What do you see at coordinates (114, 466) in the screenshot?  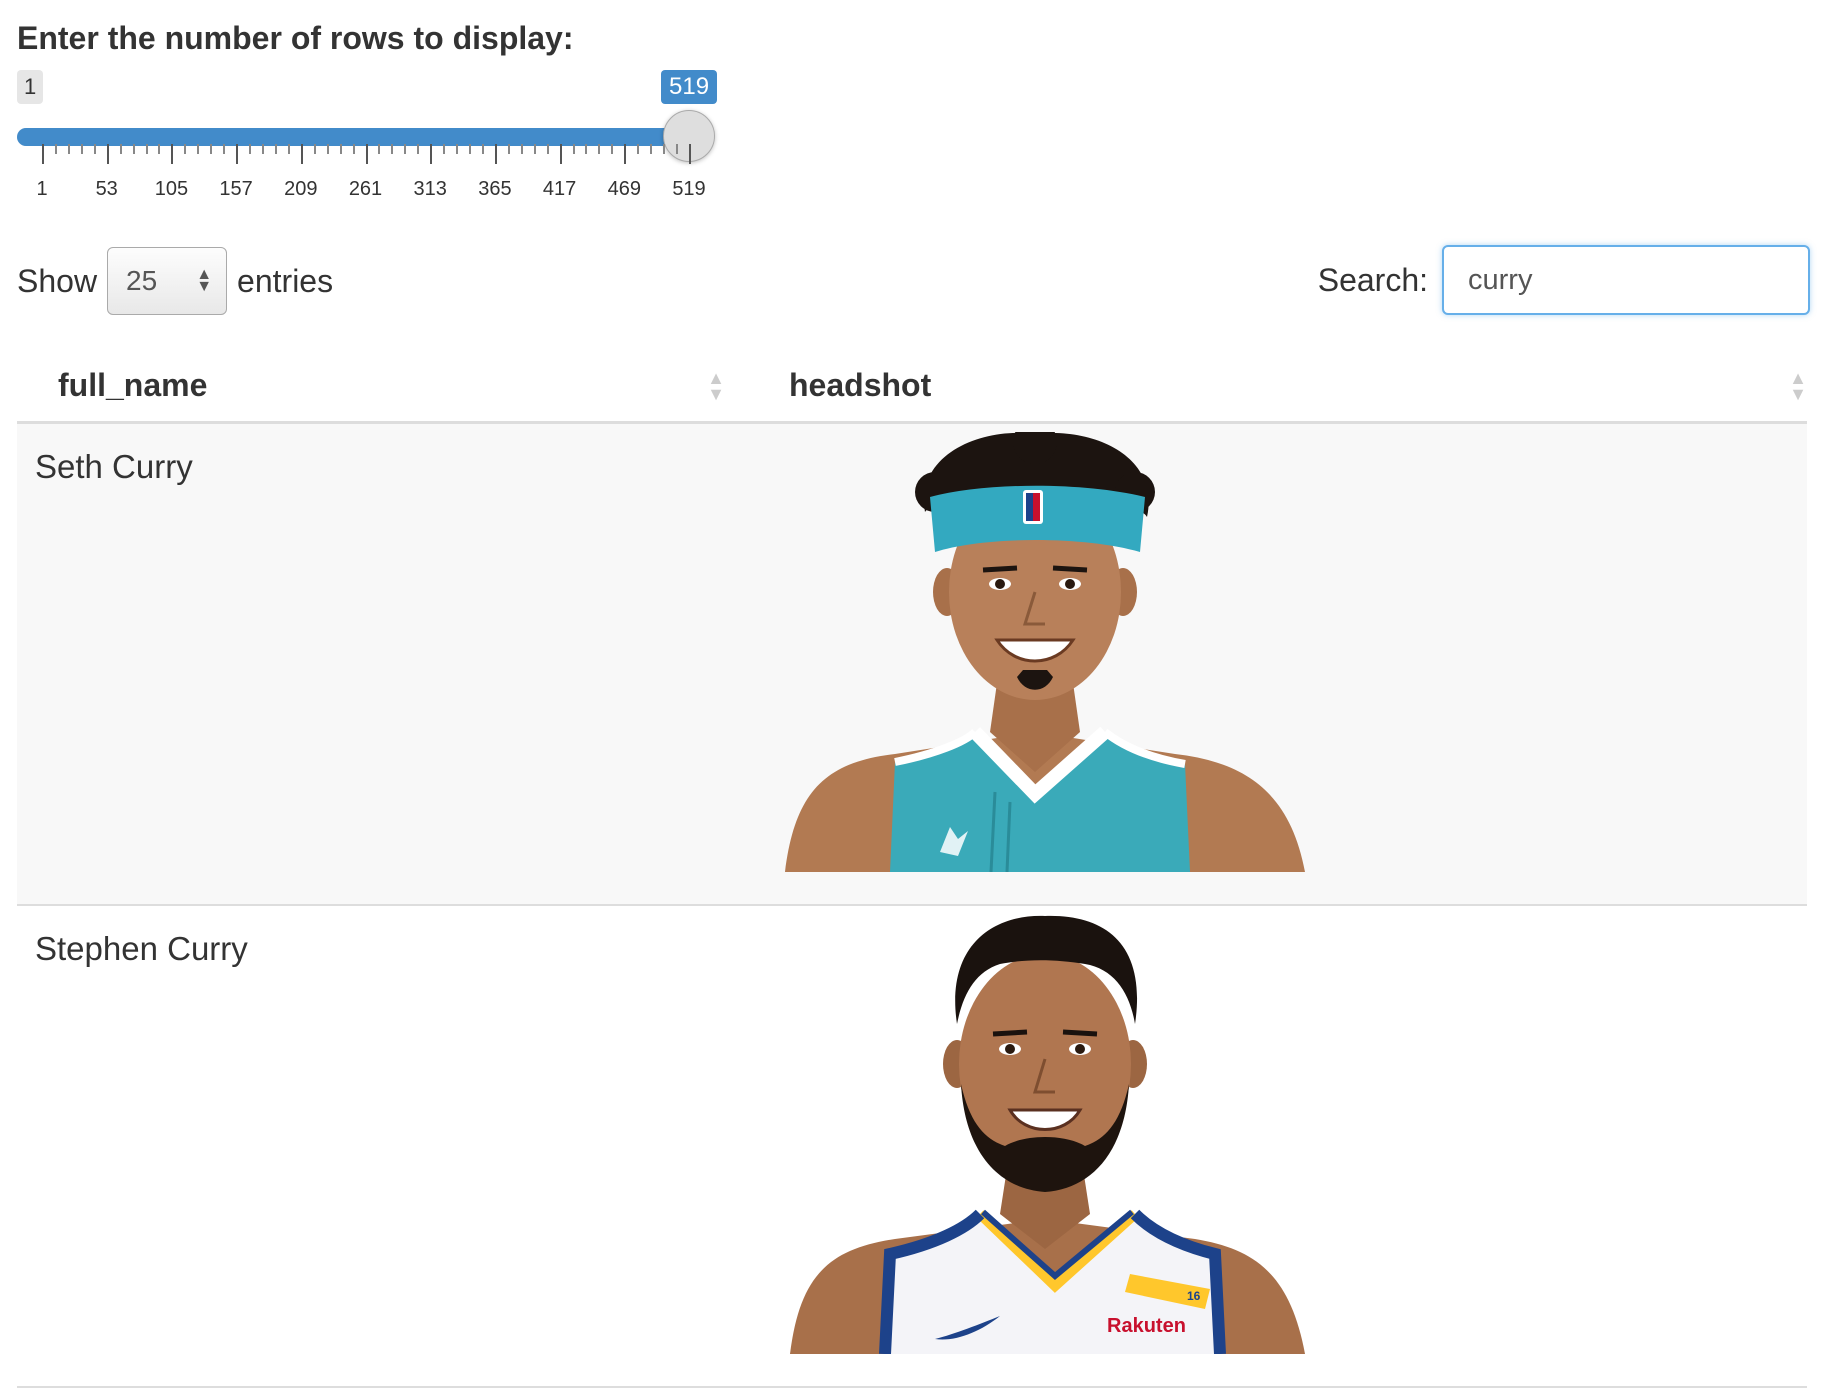 I see `cell-full-name: Seth Curry` at bounding box center [114, 466].